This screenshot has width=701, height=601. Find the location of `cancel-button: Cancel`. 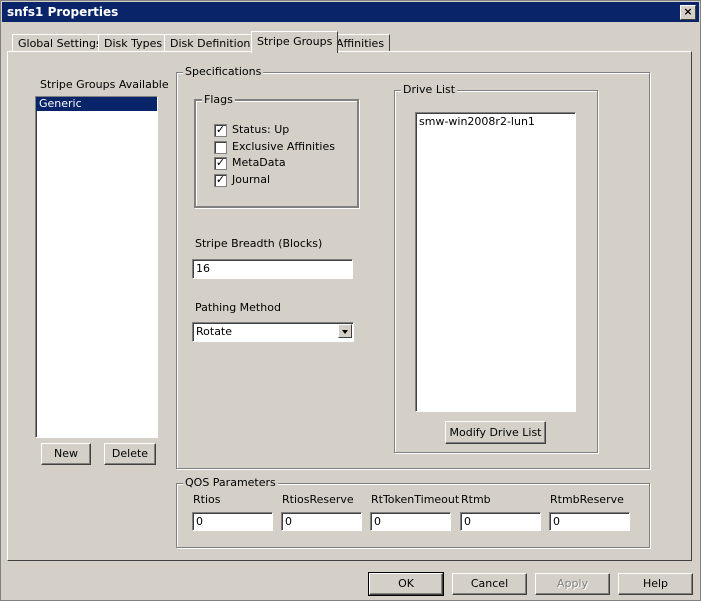

cancel-button: Cancel is located at coordinates (489, 584).